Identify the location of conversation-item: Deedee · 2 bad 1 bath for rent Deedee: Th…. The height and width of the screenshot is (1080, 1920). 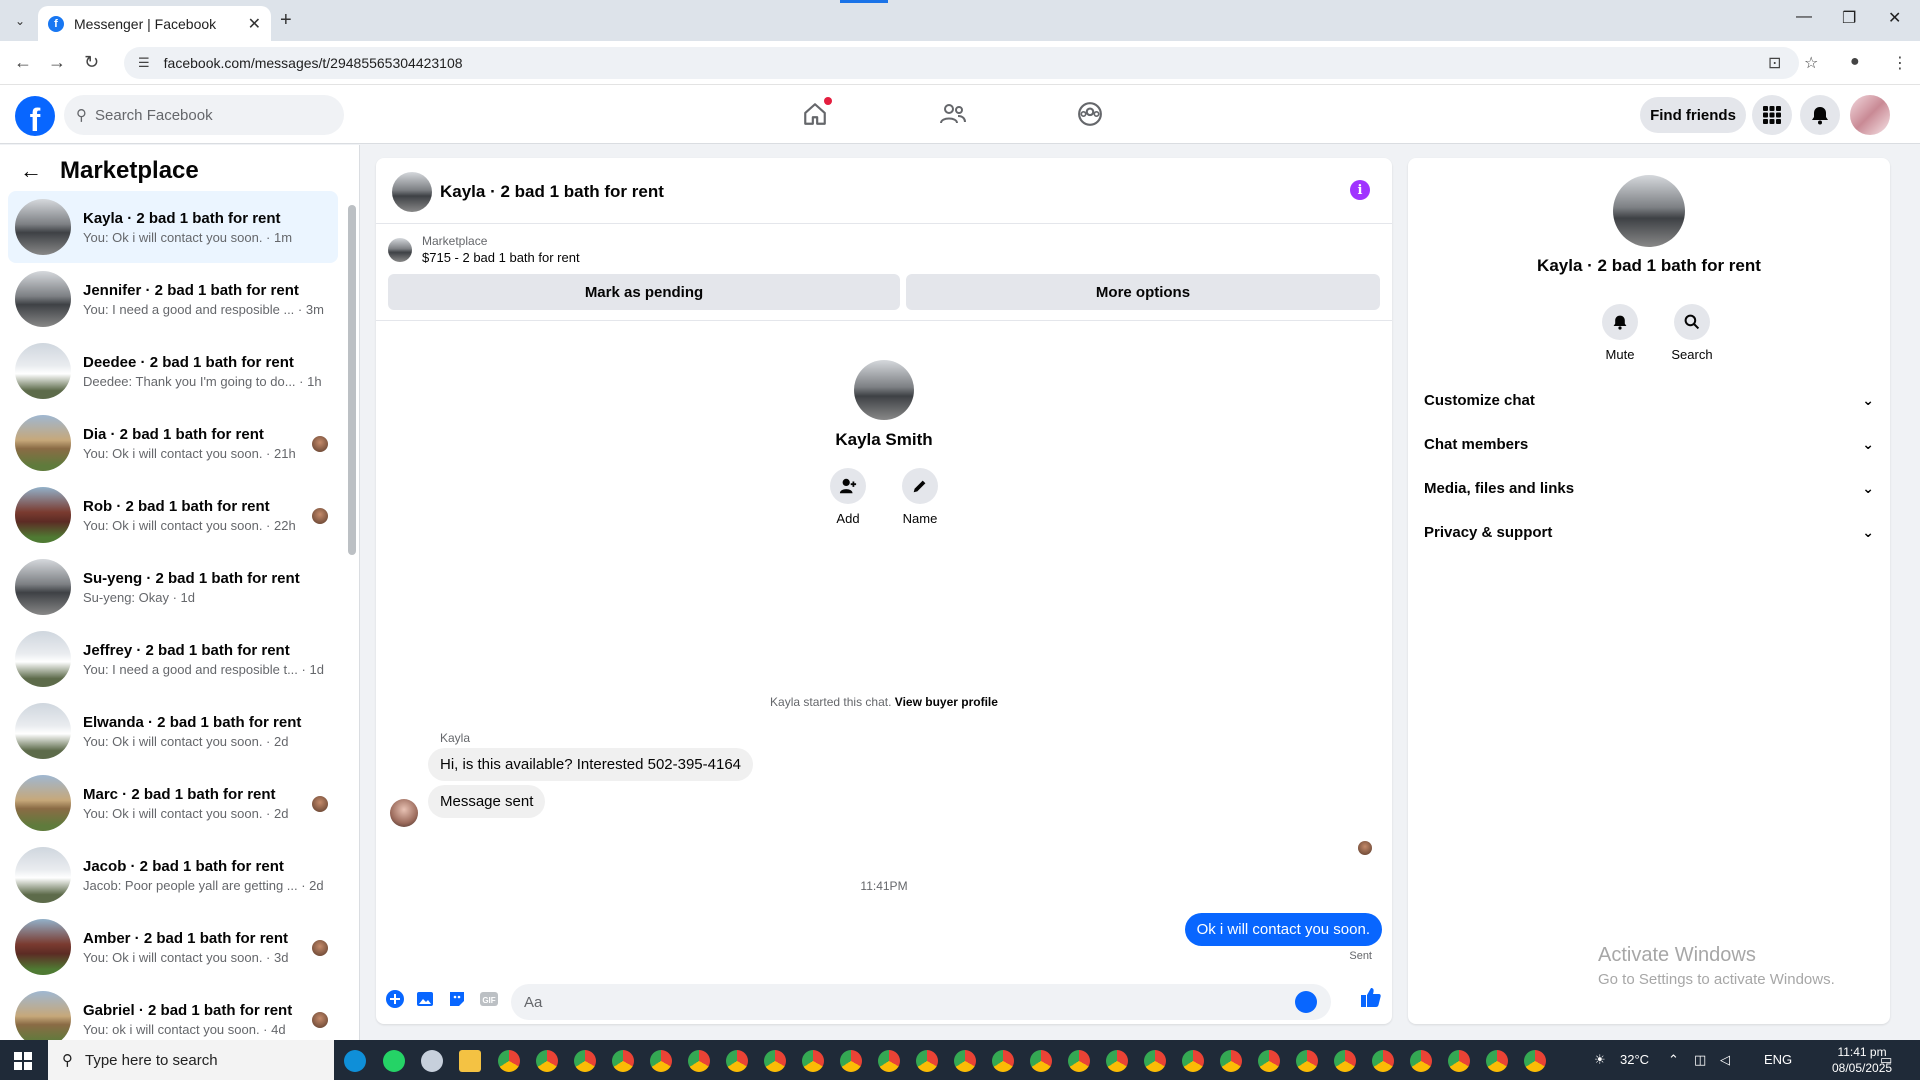
(173, 371).